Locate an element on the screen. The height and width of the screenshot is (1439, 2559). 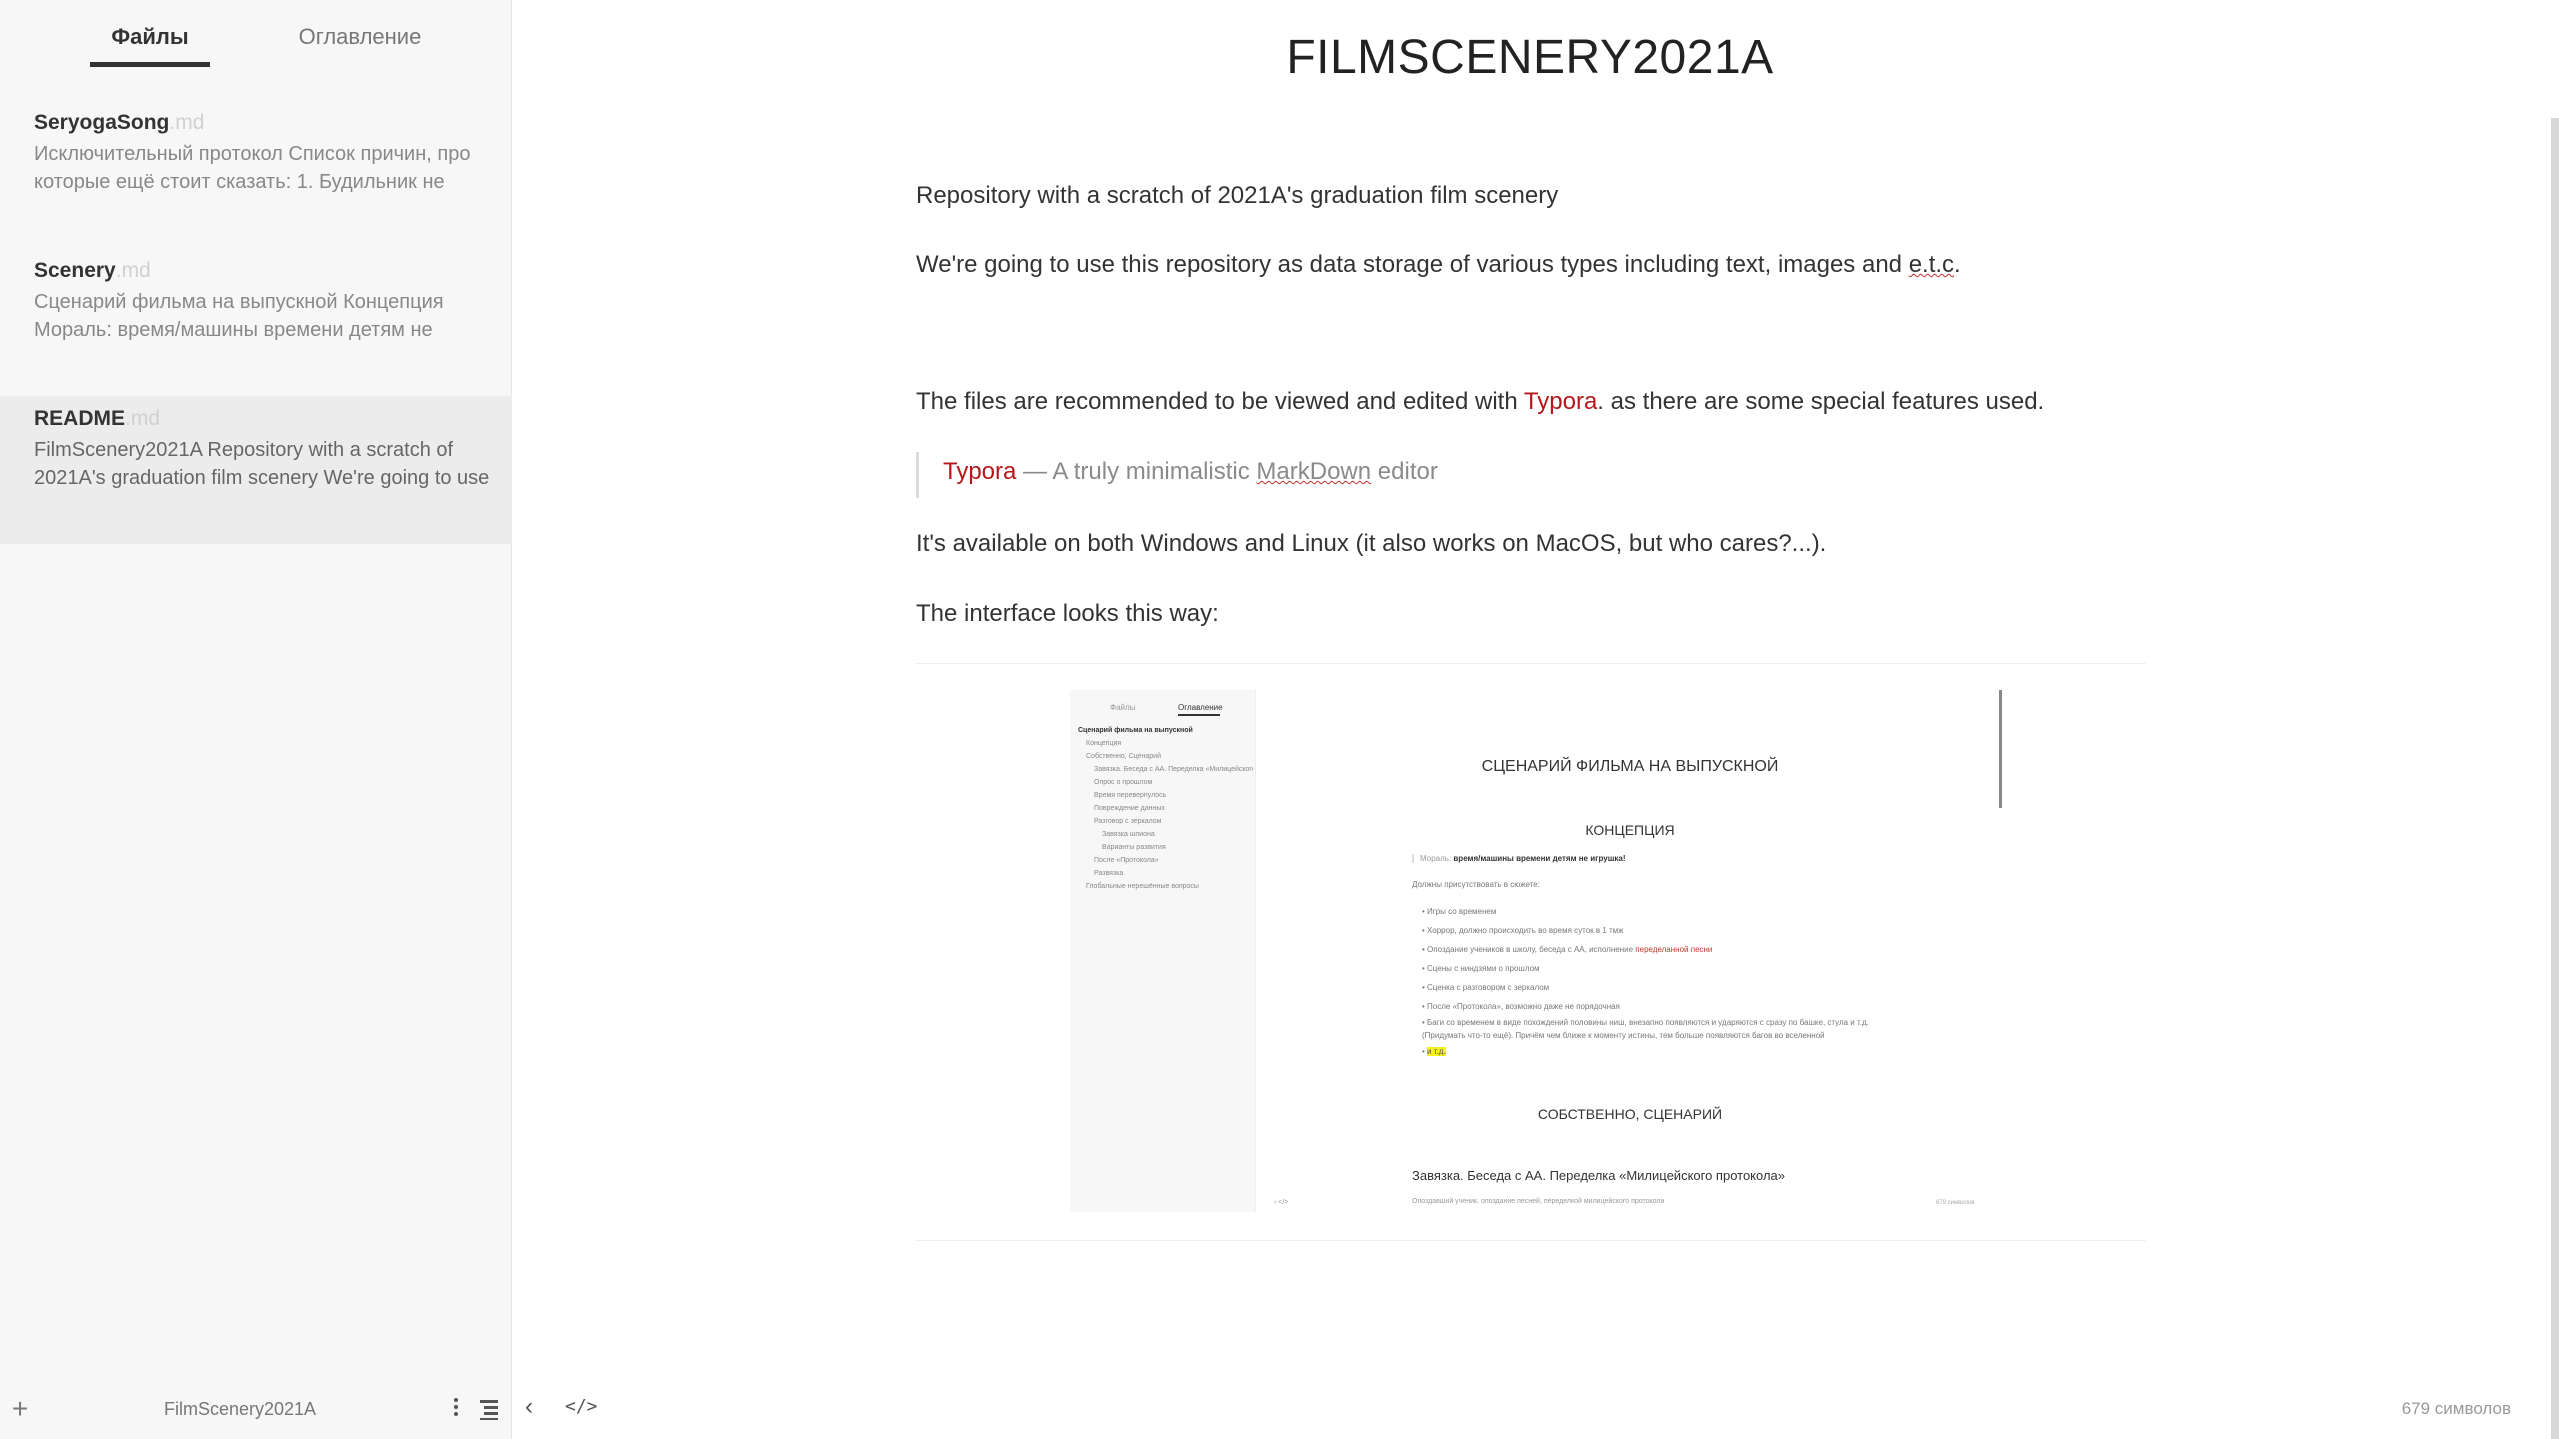
mini-outline-item: Завязка шпионa is located at coordinates (1128, 834).